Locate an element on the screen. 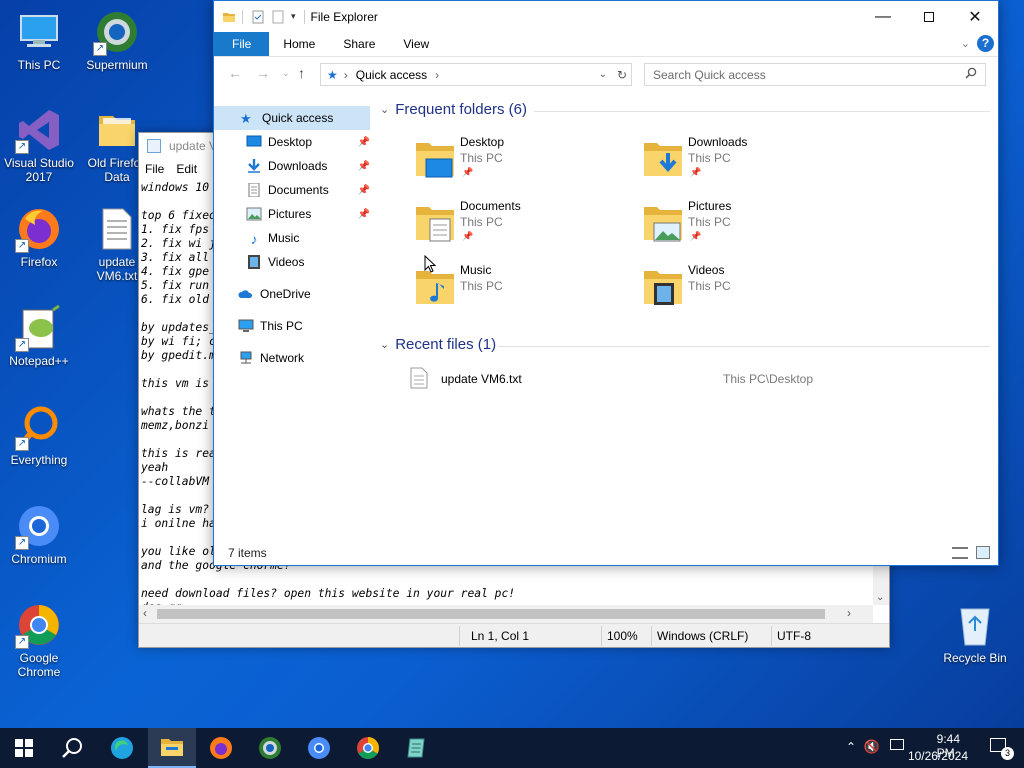 The height and width of the screenshot is (768, 1024). desktop-icon-recycle-bin: Recycle Bin is located at coordinates (975, 633).